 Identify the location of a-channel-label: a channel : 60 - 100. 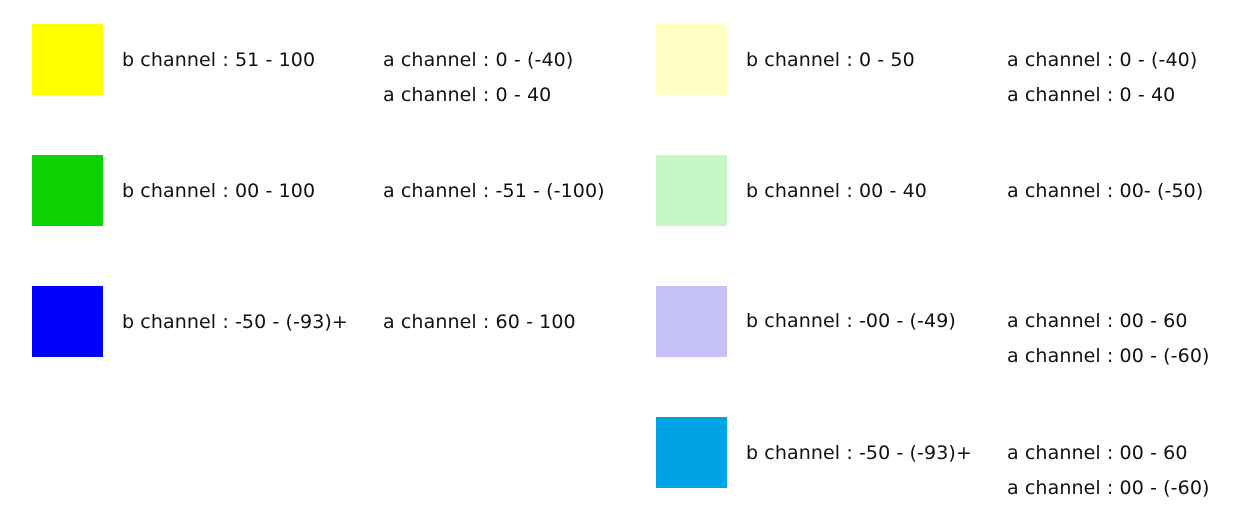
(479, 322).